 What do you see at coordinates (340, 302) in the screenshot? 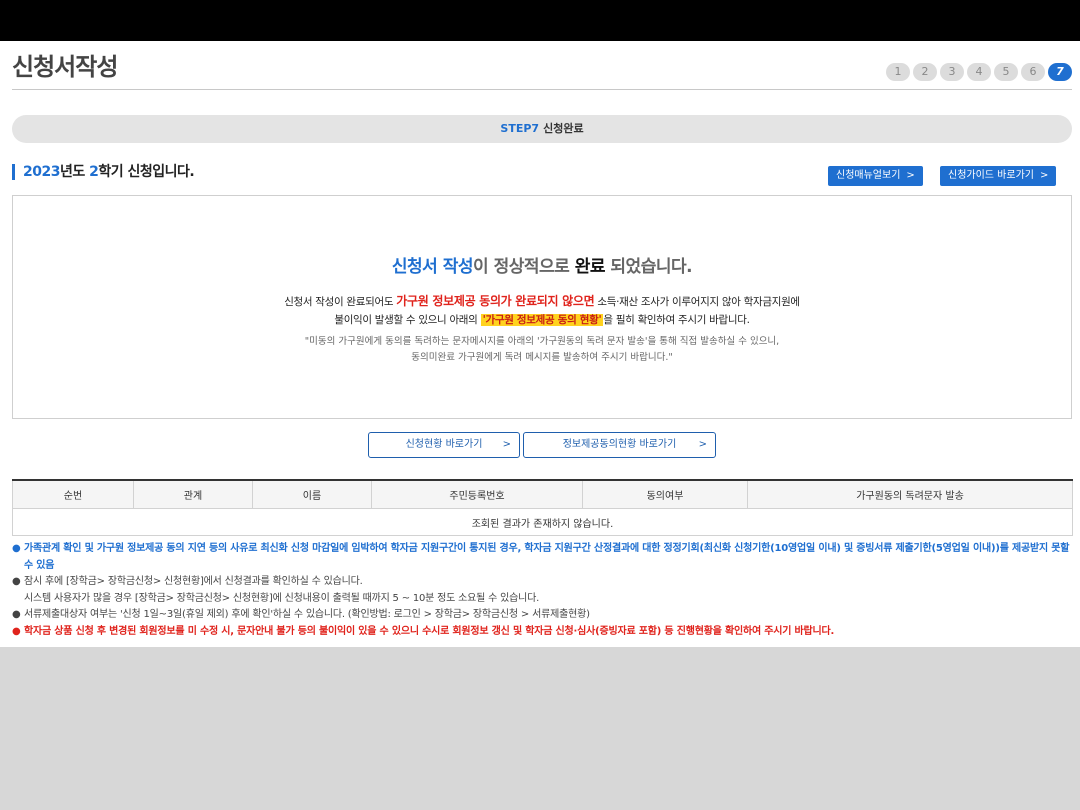
I see `warning-text-1a: 신청서 작성이 완료되어도` at bounding box center [340, 302].